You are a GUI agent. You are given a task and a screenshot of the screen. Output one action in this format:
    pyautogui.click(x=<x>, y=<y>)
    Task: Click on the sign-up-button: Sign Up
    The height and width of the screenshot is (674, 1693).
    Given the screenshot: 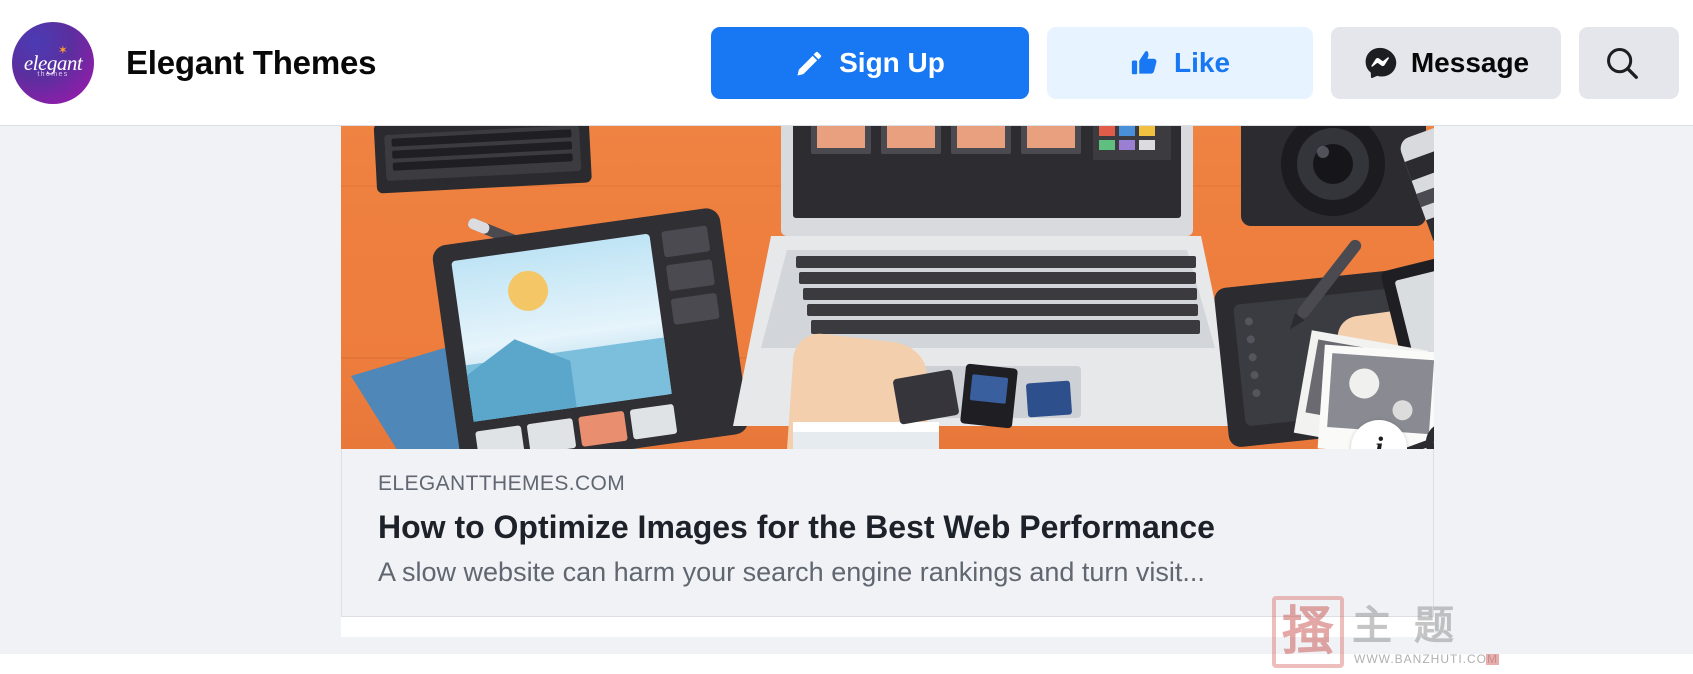 What is the action you would take?
    pyautogui.click(x=870, y=62)
    